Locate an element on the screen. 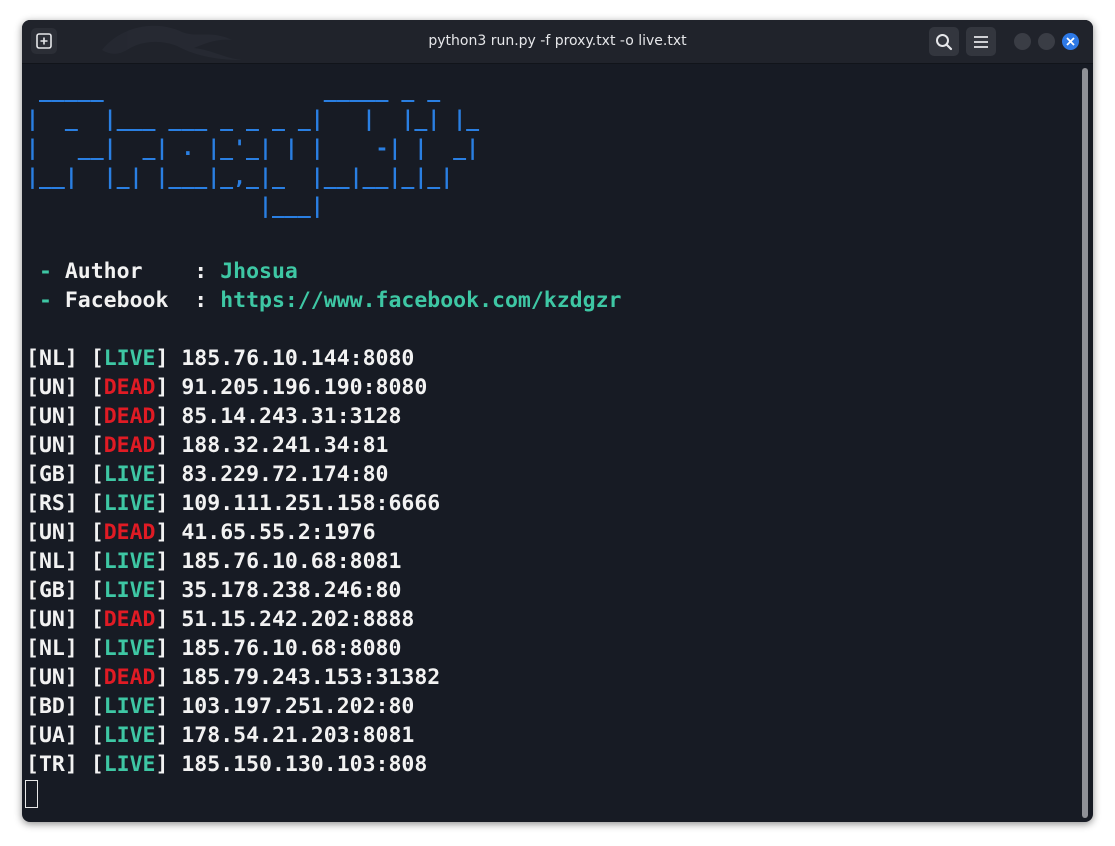  proxy-address: 185.150.130.103:808 is located at coordinates (304, 764).